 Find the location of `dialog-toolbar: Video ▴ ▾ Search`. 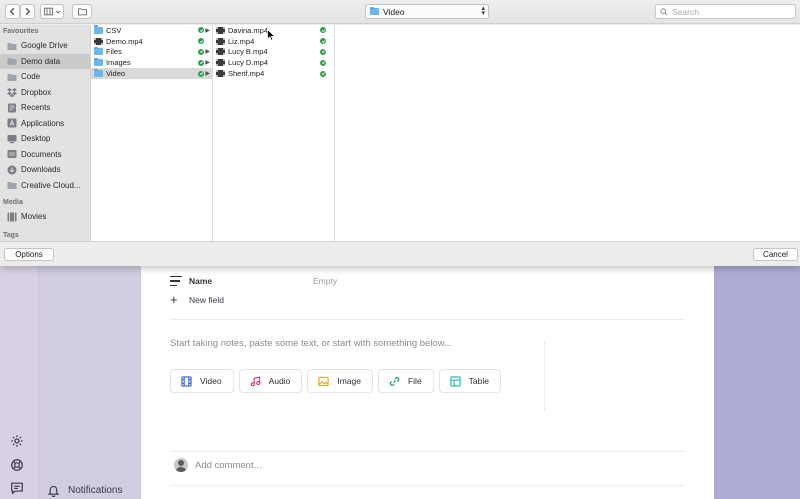

dialog-toolbar: Video ▴ ▾ Search is located at coordinates (400, 12).